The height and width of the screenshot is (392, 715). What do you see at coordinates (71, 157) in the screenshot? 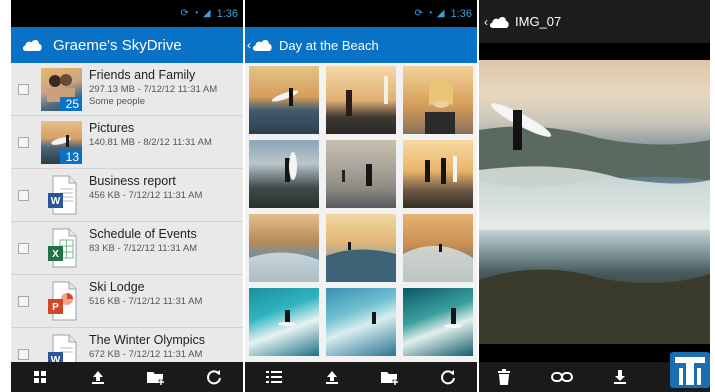
I see `item-count-badge: 13` at bounding box center [71, 157].